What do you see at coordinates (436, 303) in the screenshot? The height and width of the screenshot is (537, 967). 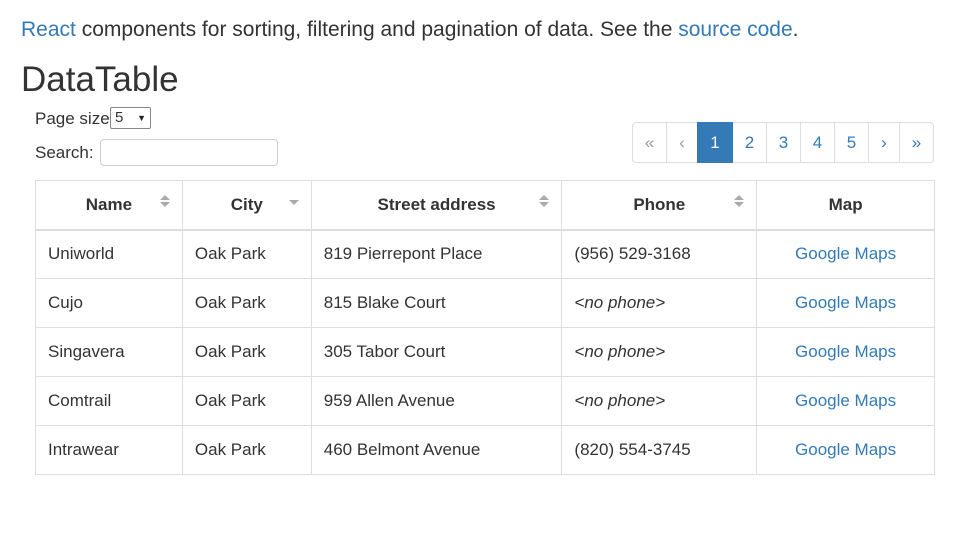 I see `cell-street: 815 Blake Court` at bounding box center [436, 303].